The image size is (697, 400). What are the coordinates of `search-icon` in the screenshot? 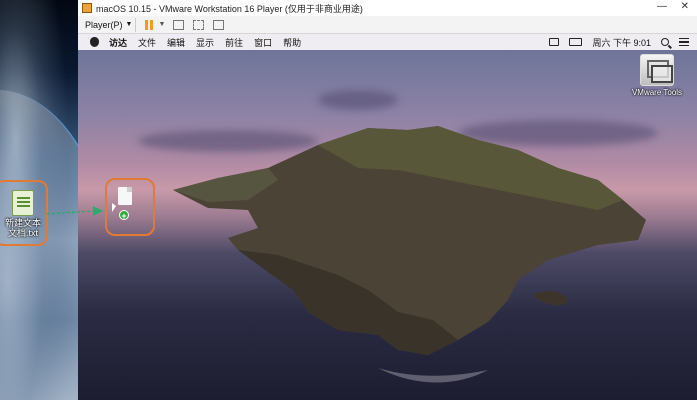 It's located at (665, 42).